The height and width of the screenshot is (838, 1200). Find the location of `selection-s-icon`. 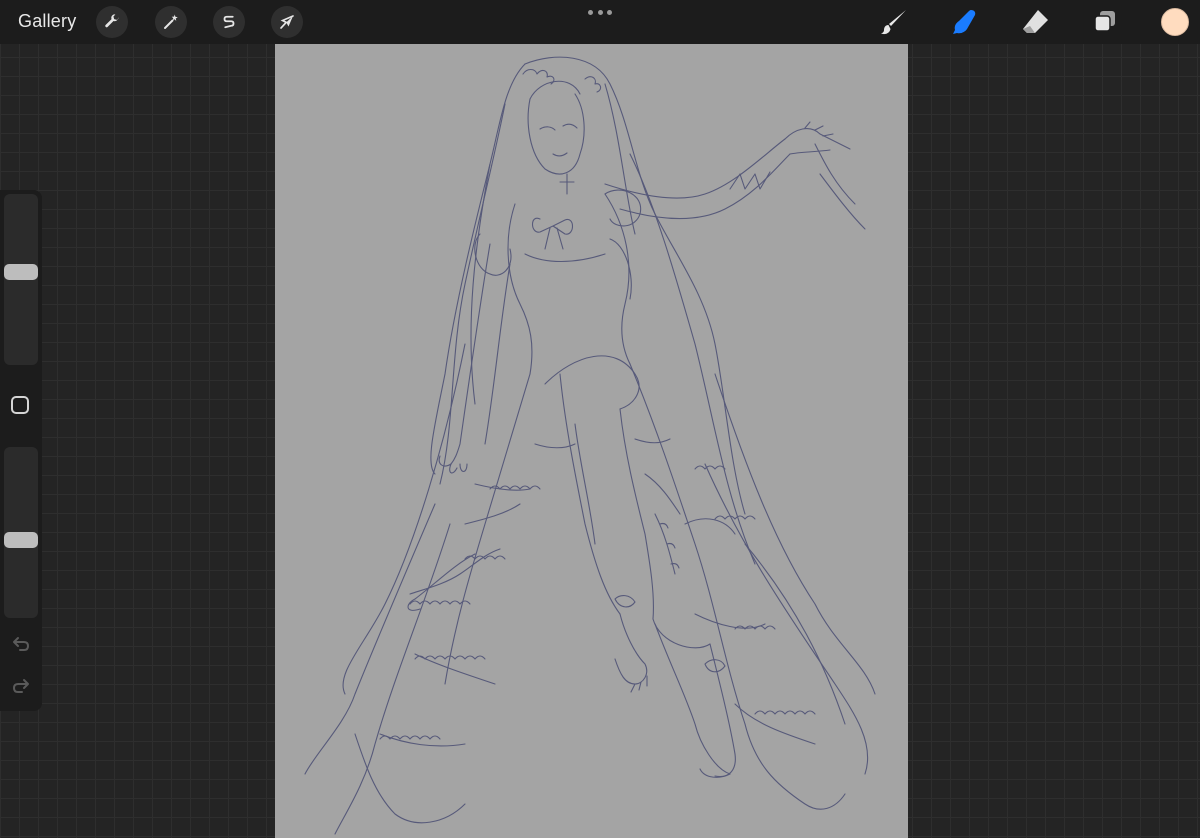

selection-s-icon is located at coordinates (229, 22).